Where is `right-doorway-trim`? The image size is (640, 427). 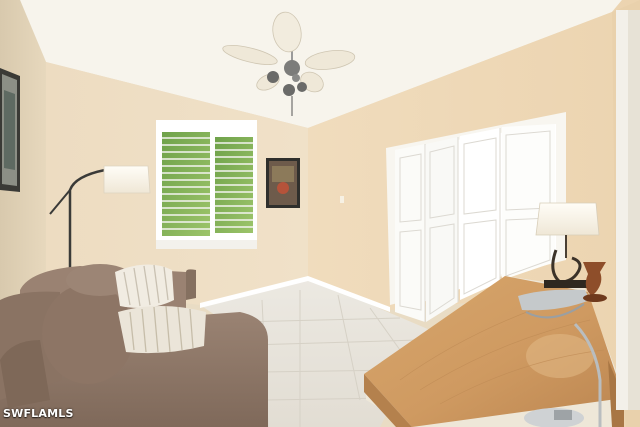 right-doorway-trim is located at coordinates (628, 210).